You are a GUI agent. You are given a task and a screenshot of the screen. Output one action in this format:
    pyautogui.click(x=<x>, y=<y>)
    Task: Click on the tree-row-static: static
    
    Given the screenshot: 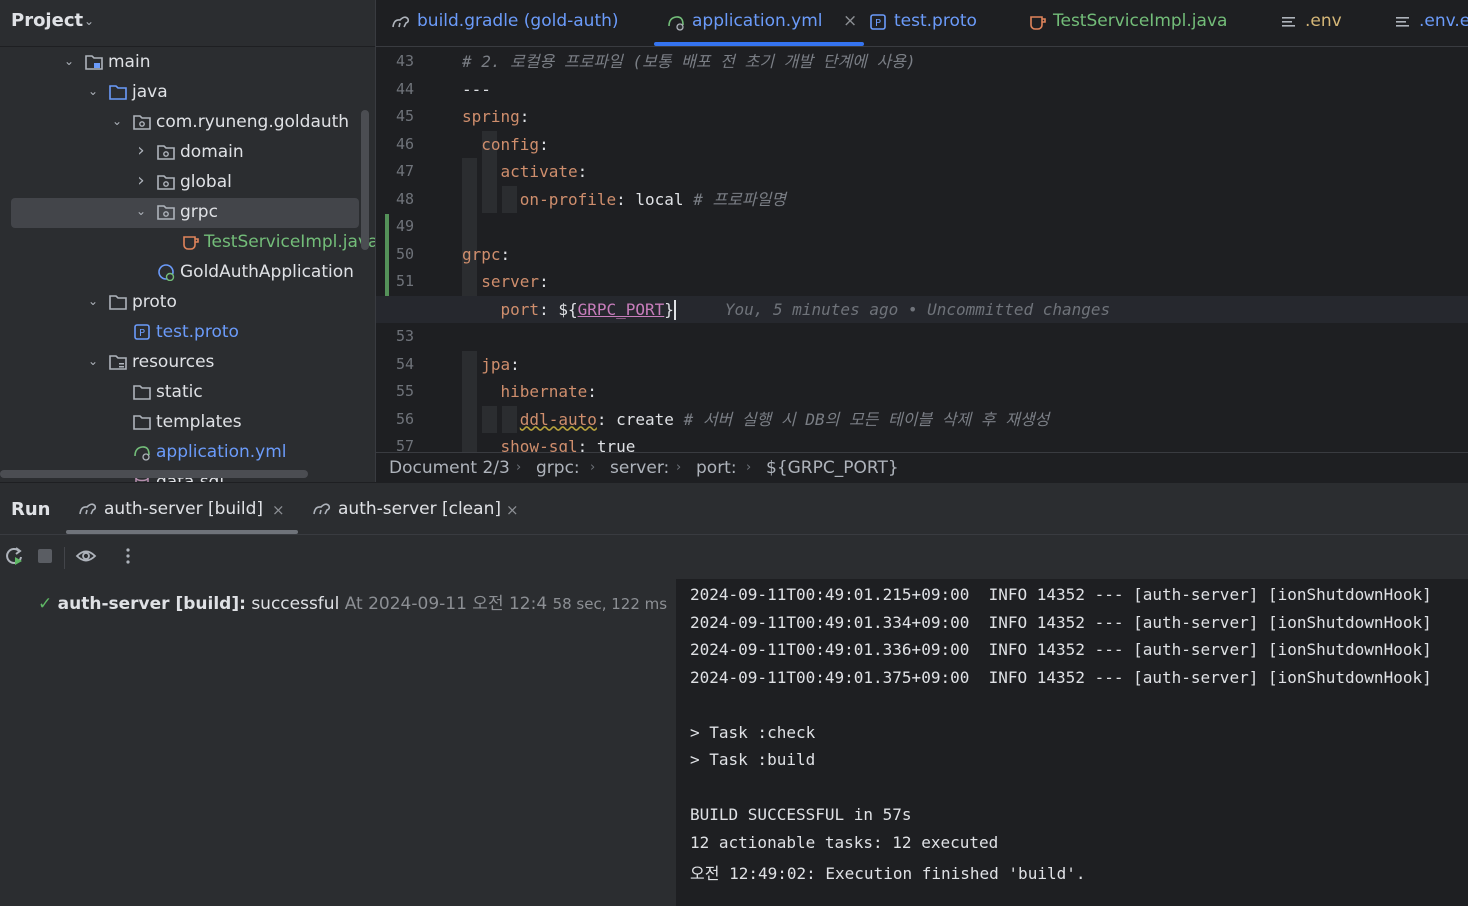 What is the action you would take?
    pyautogui.click(x=187, y=393)
    